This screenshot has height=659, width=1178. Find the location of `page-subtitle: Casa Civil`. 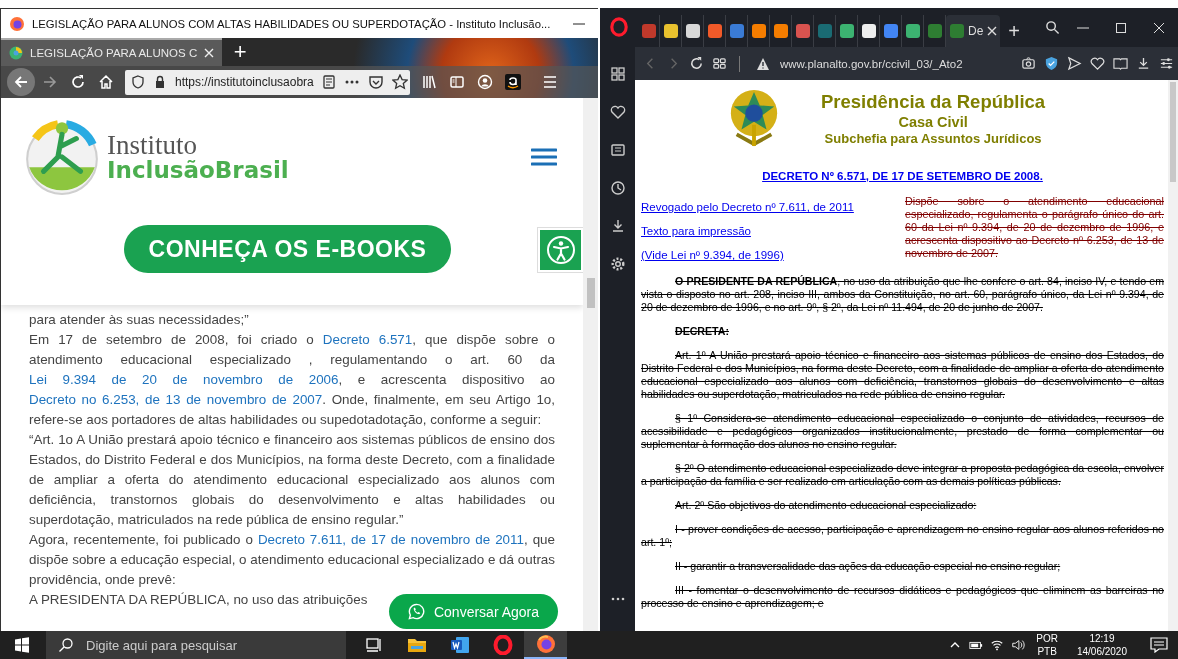

page-subtitle: Casa Civil is located at coordinates (933, 121).